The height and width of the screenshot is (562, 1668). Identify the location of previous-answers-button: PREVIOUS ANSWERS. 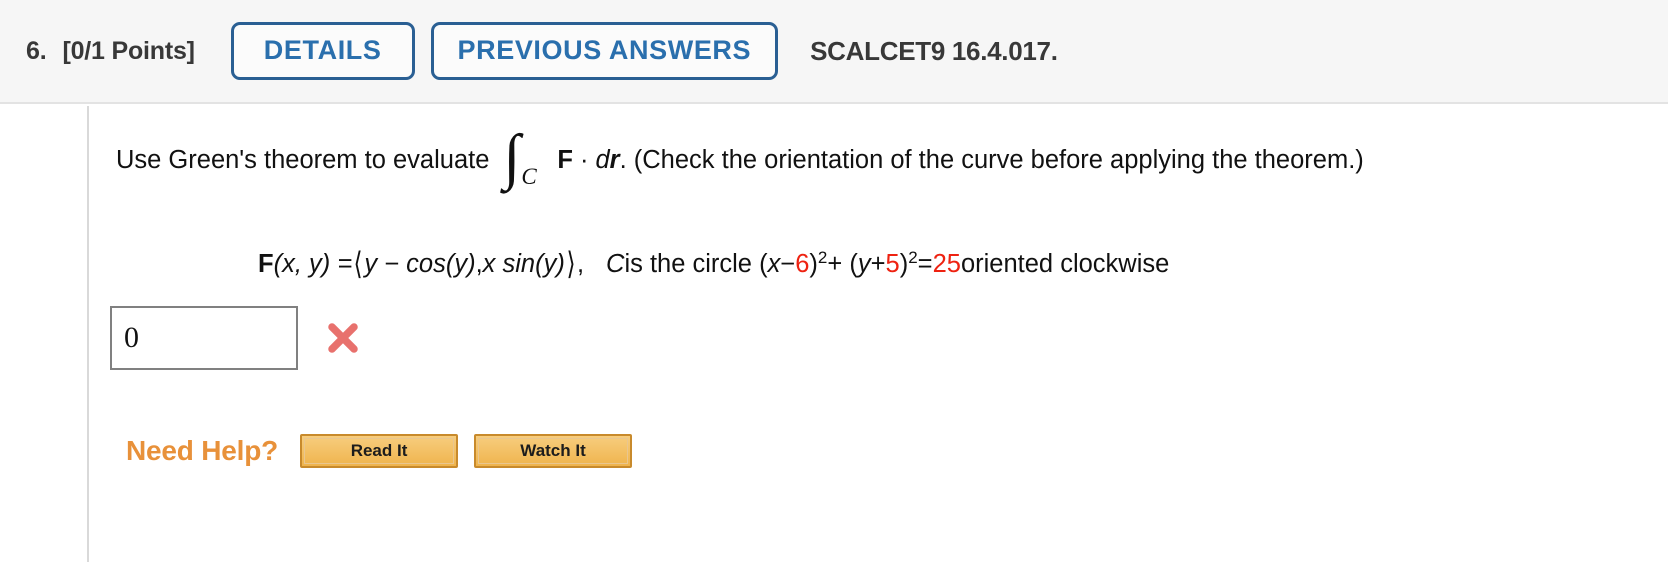
(604, 51).